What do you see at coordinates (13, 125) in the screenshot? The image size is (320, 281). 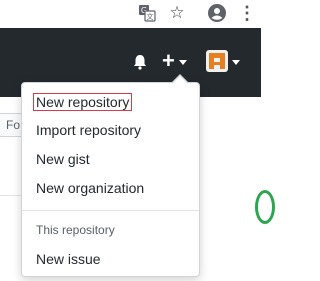 I see `fork-button-label: Fo` at bounding box center [13, 125].